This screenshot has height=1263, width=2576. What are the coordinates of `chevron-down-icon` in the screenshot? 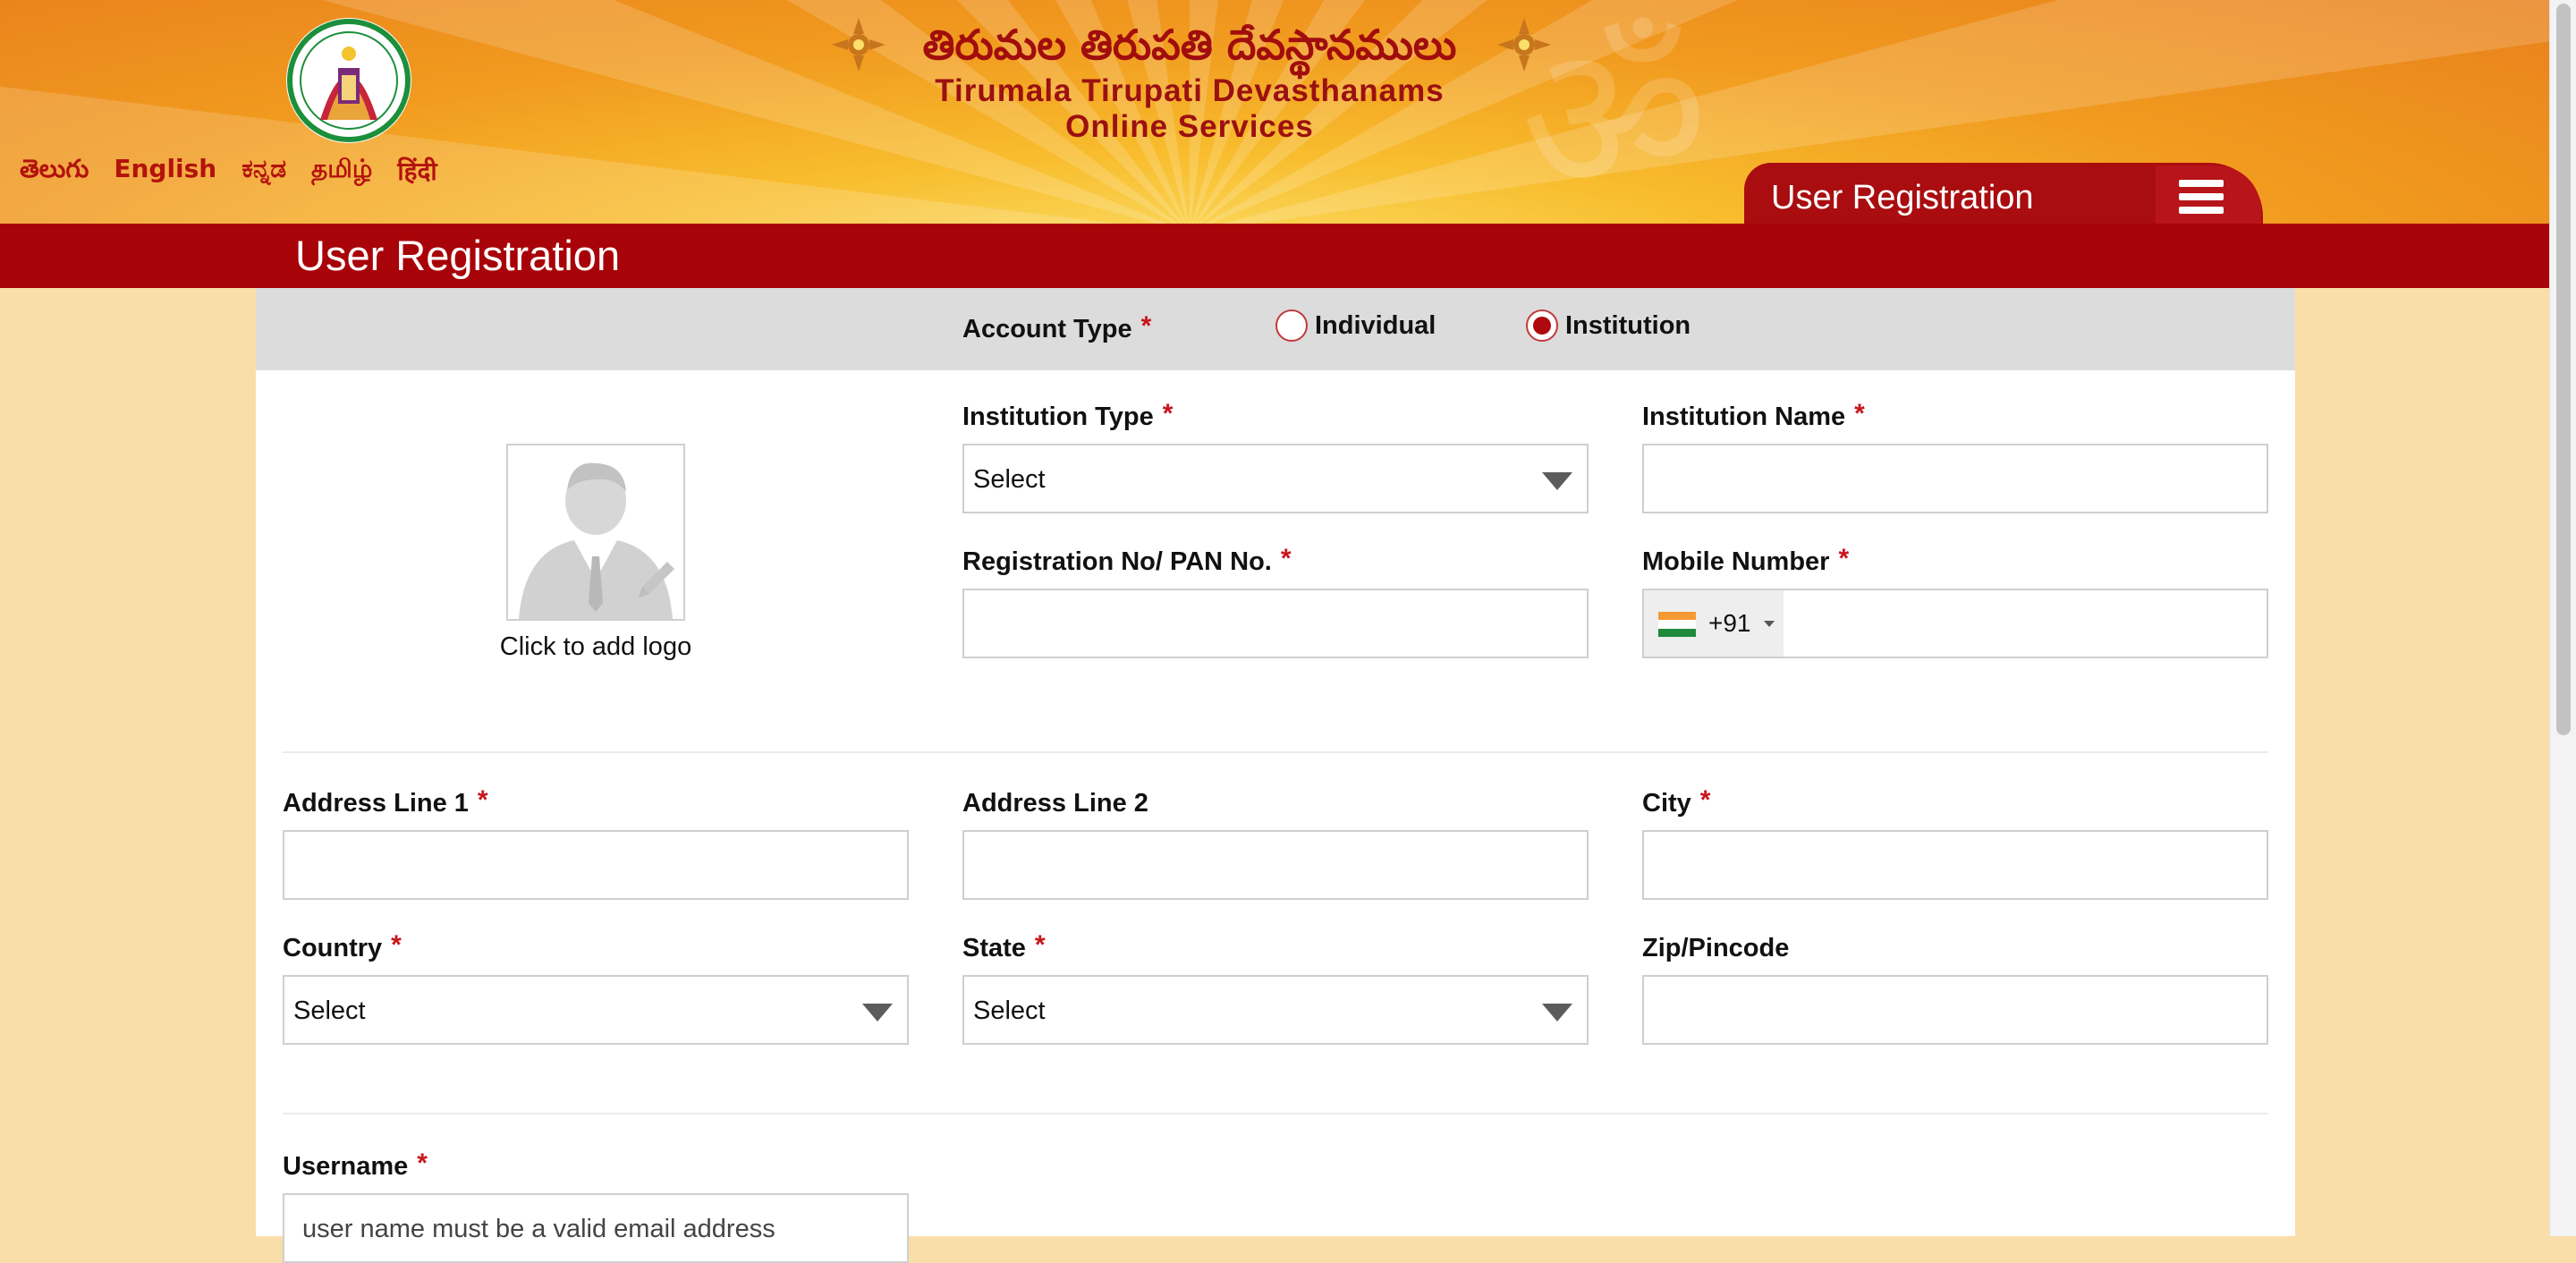 It's located at (1769, 624).